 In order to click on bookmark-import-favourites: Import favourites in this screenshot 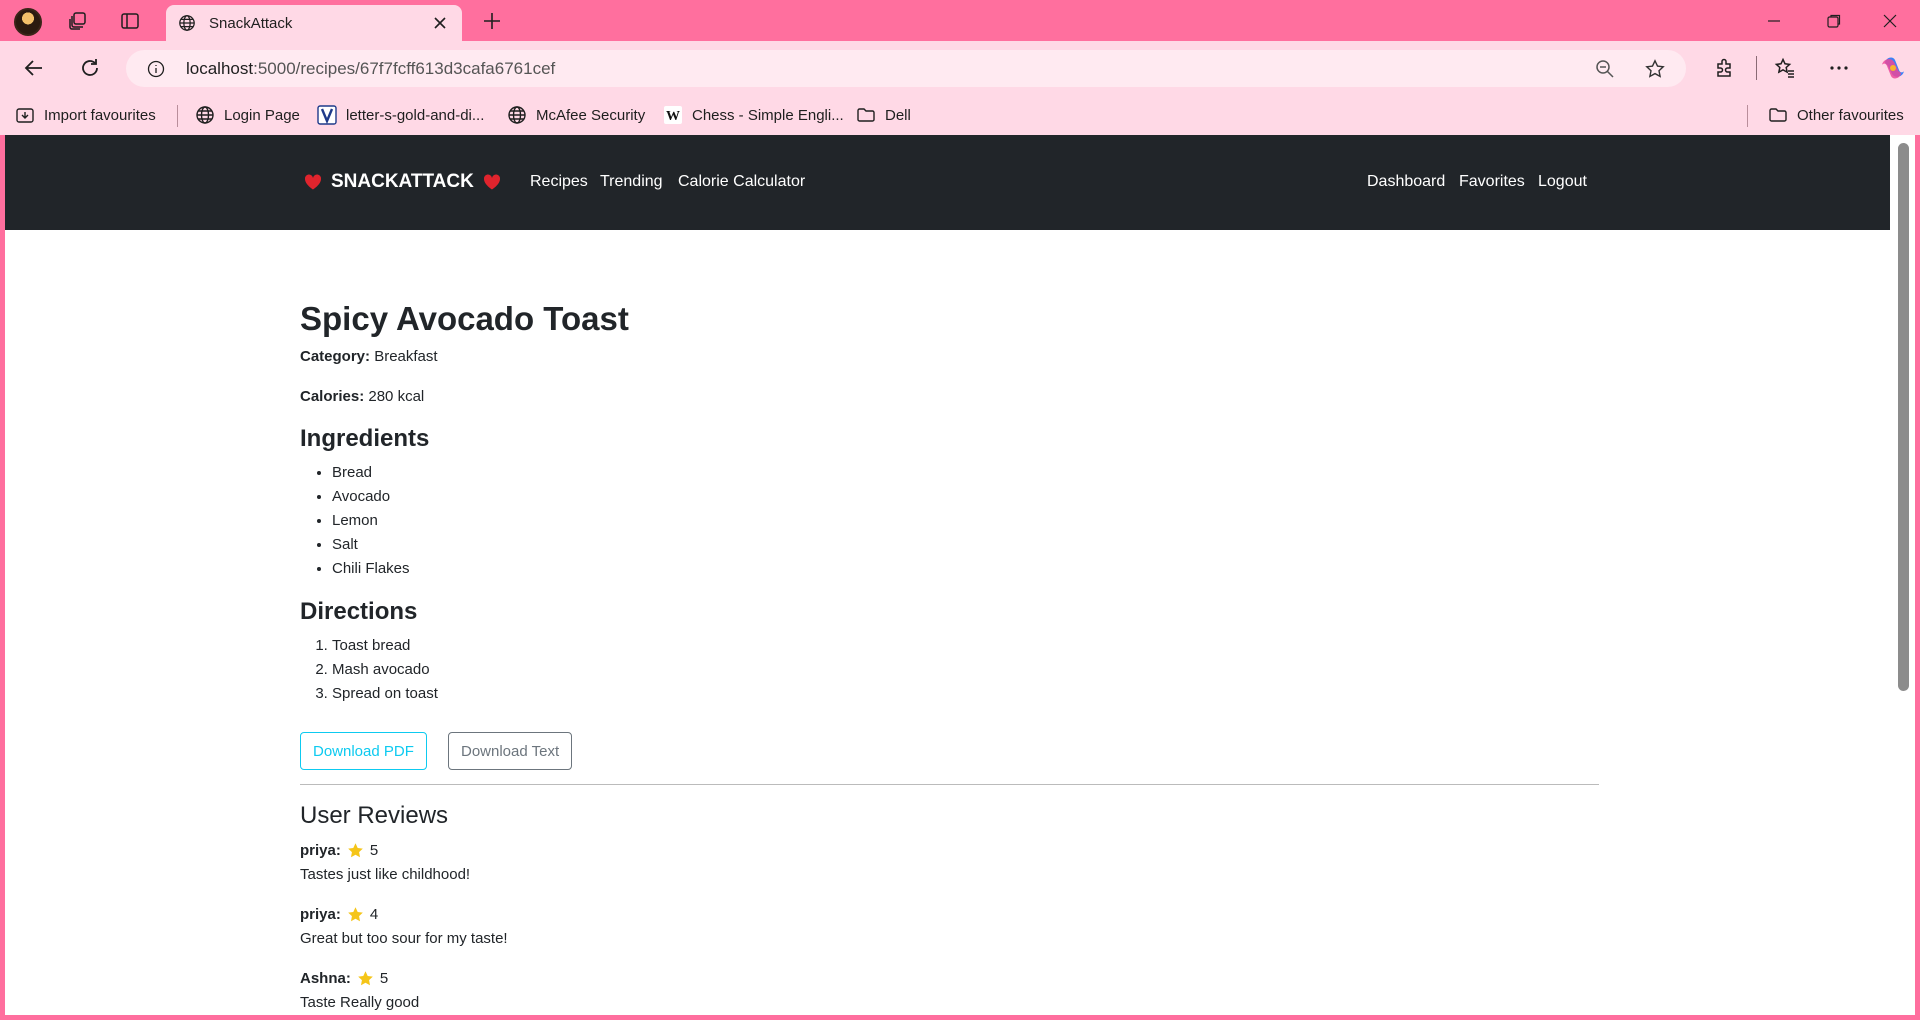, I will do `click(85, 115)`.